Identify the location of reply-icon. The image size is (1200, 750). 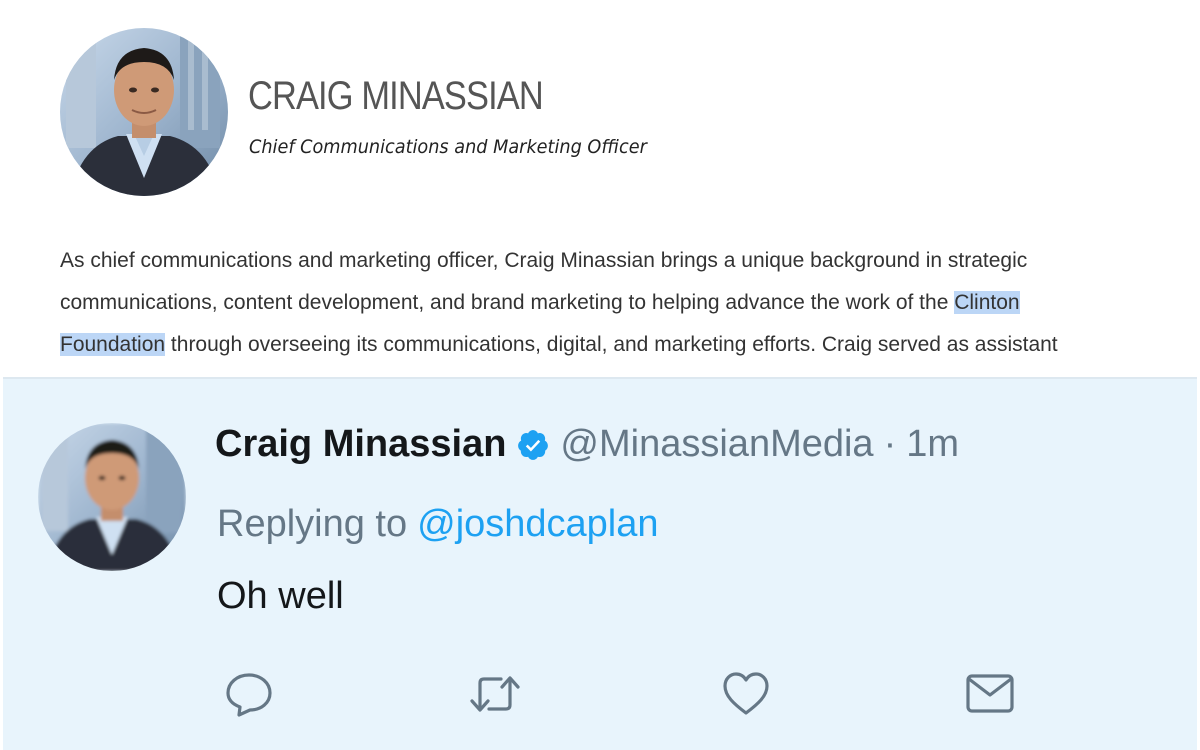
(249, 695).